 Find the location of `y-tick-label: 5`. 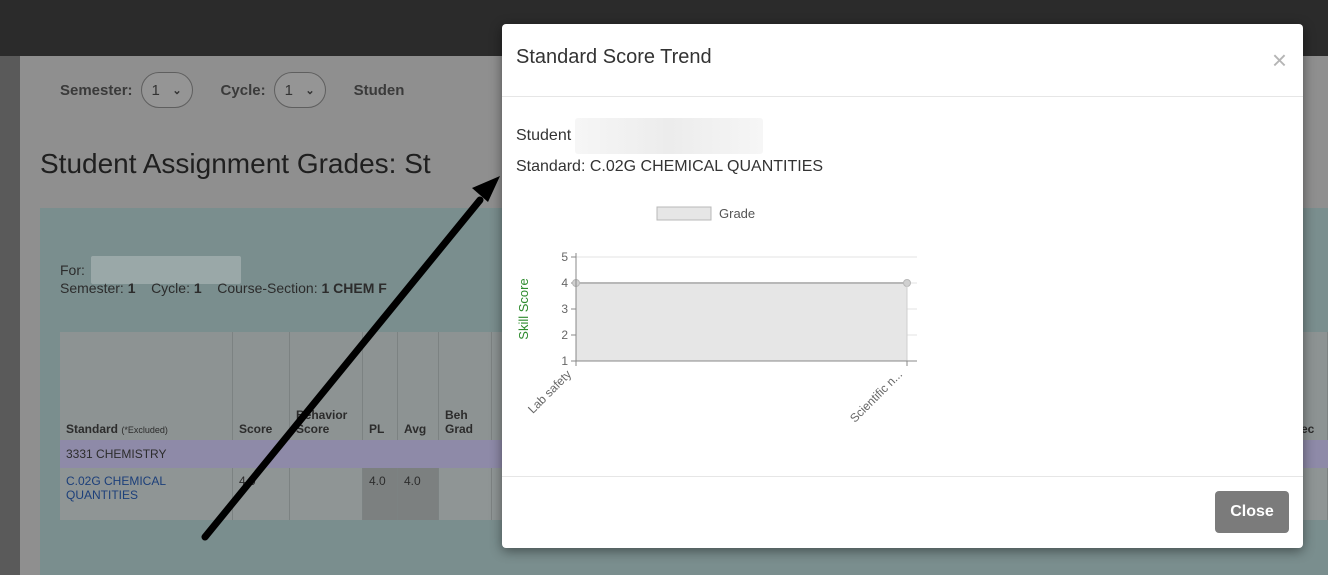

y-tick-label: 5 is located at coordinates (564, 257).